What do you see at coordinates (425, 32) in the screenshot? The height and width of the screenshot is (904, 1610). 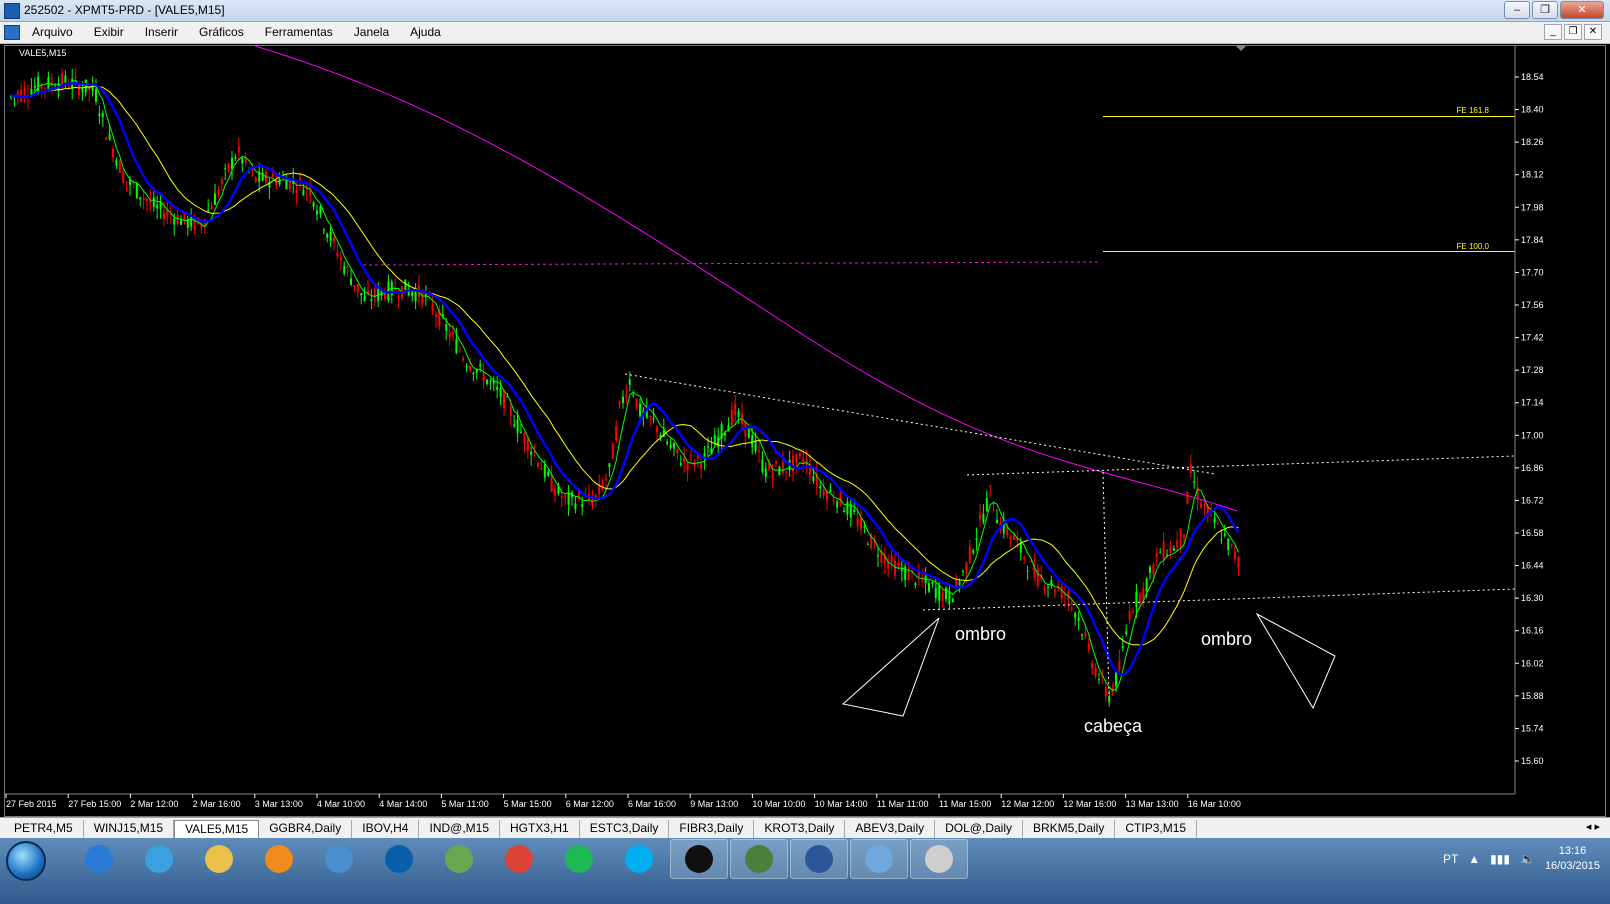 I see `menu-ajuda: Ajuda` at bounding box center [425, 32].